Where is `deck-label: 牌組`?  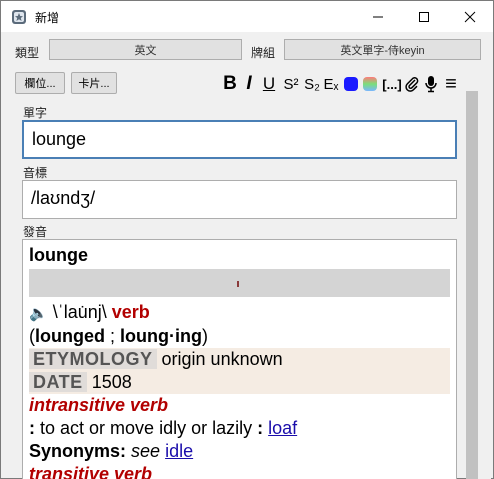 deck-label: 牌組 is located at coordinates (263, 53).